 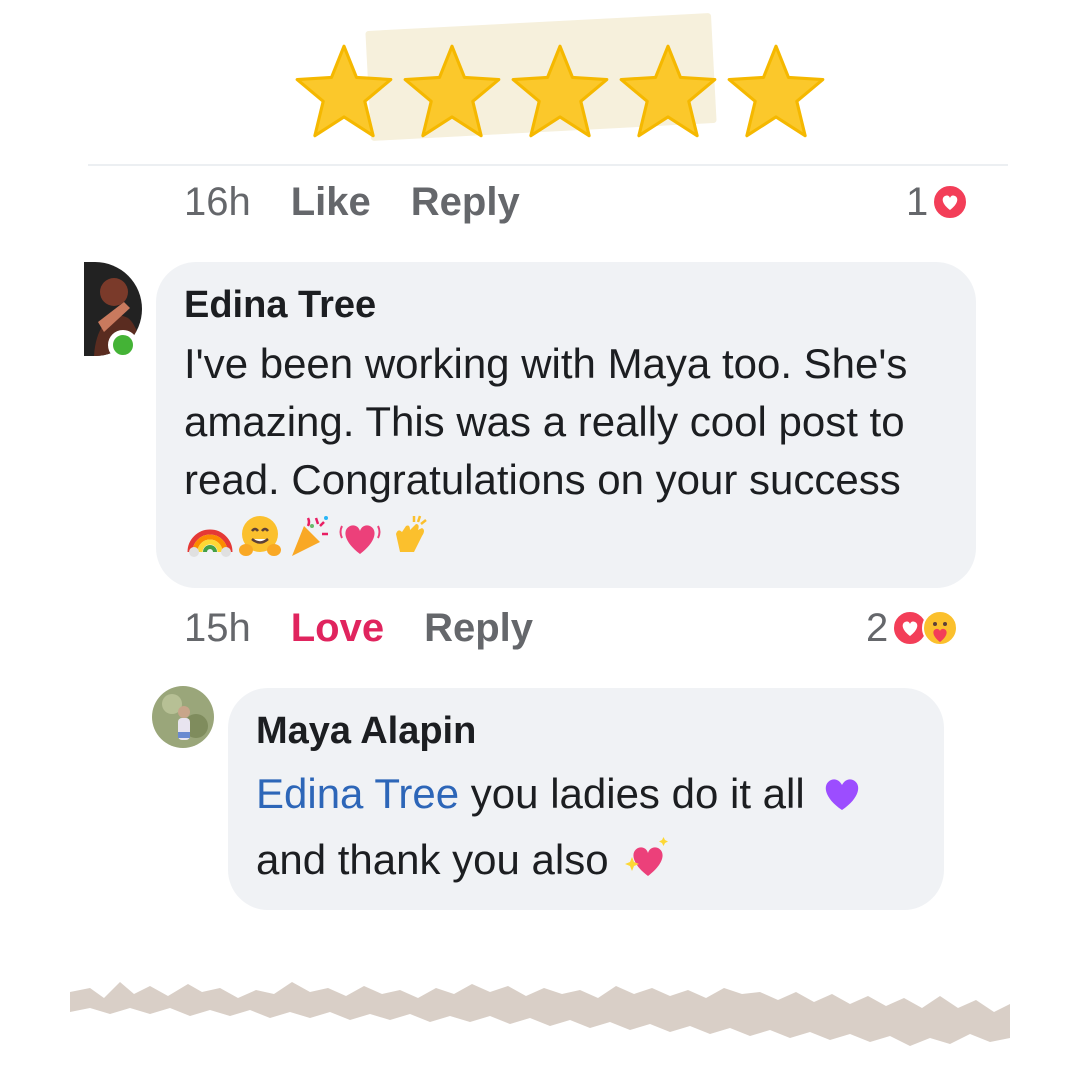 What do you see at coordinates (917, 201) in the screenshot?
I see `reaction-count: 1` at bounding box center [917, 201].